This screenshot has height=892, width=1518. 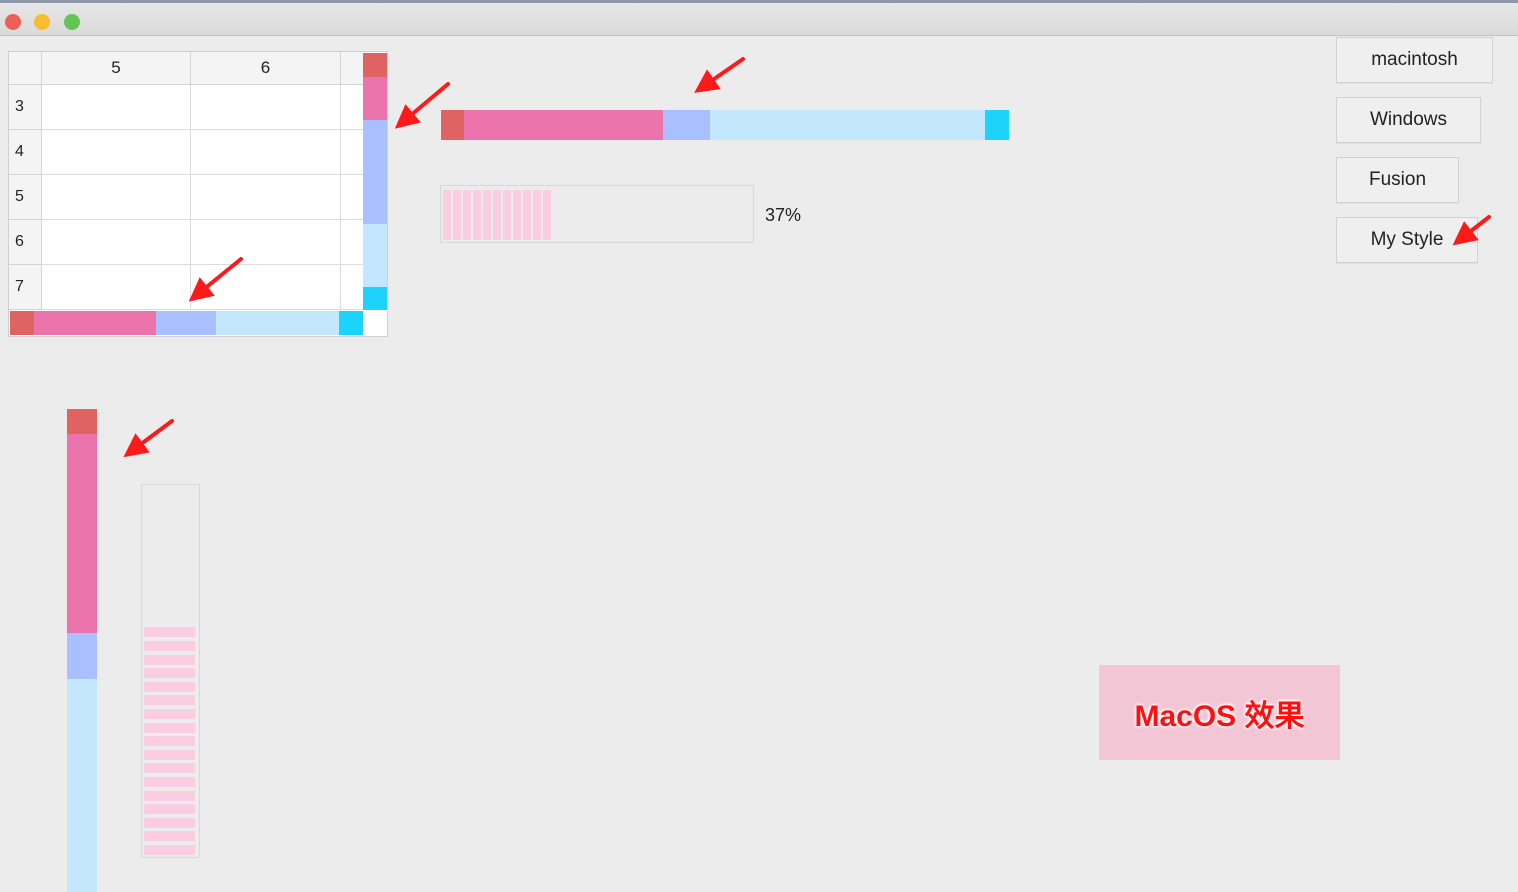 I want to click on table-hscroll-left-arrow, so click(x=22, y=323).